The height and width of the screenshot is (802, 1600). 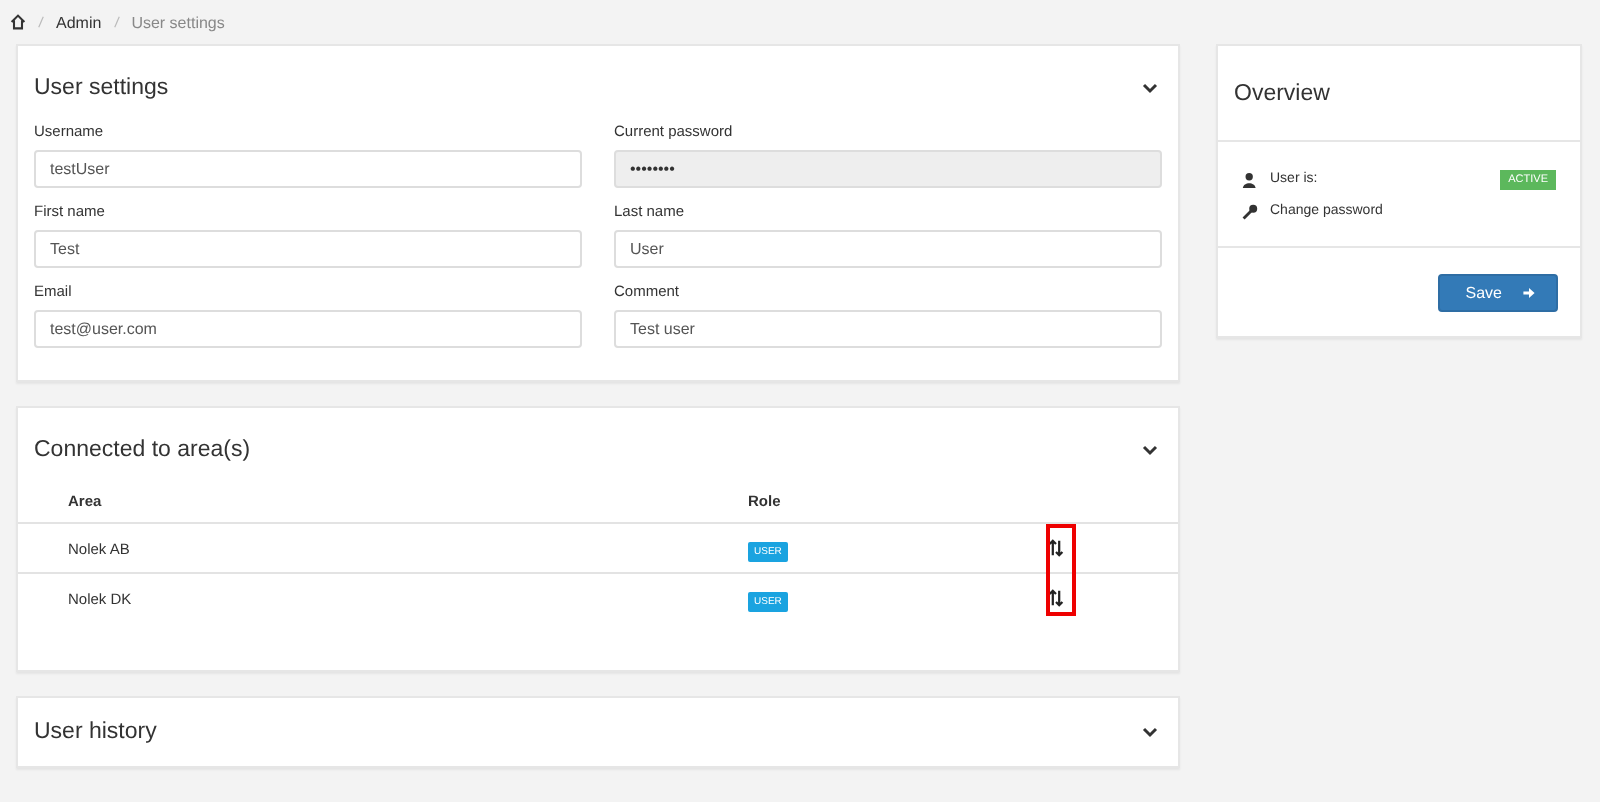 I want to click on card-title: Overview, so click(x=1282, y=93).